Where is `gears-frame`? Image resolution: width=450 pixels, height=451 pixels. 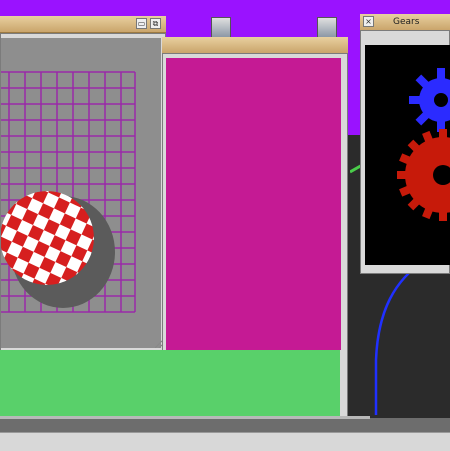
gears-frame is located at coordinates (405, 152).